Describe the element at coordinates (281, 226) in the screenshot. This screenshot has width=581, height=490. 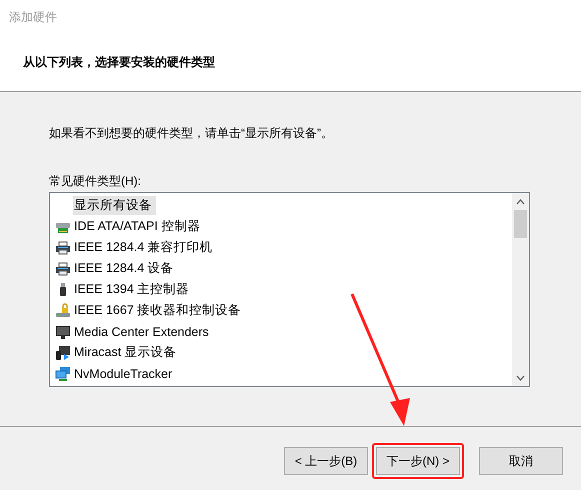
I see `hardware-item: IDE ATA/ATAPI 控制器` at that location.